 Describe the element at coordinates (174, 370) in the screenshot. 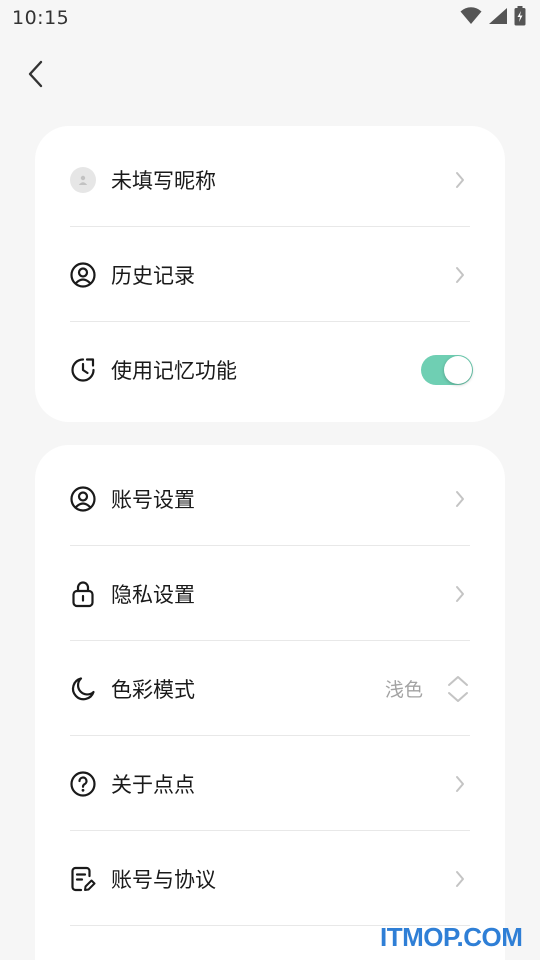

I see `memory-label: 使用记忆功能` at that location.